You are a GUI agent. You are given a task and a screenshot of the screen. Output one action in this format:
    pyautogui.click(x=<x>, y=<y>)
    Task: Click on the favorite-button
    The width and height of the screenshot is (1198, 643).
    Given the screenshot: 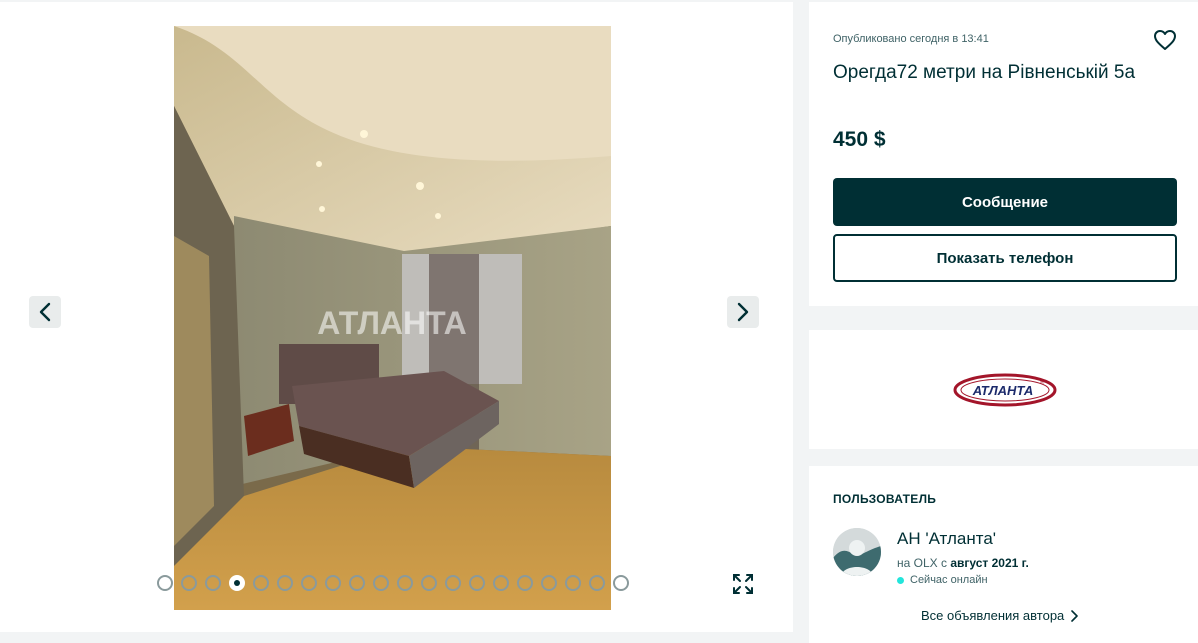 What is the action you would take?
    pyautogui.click(x=1165, y=42)
    